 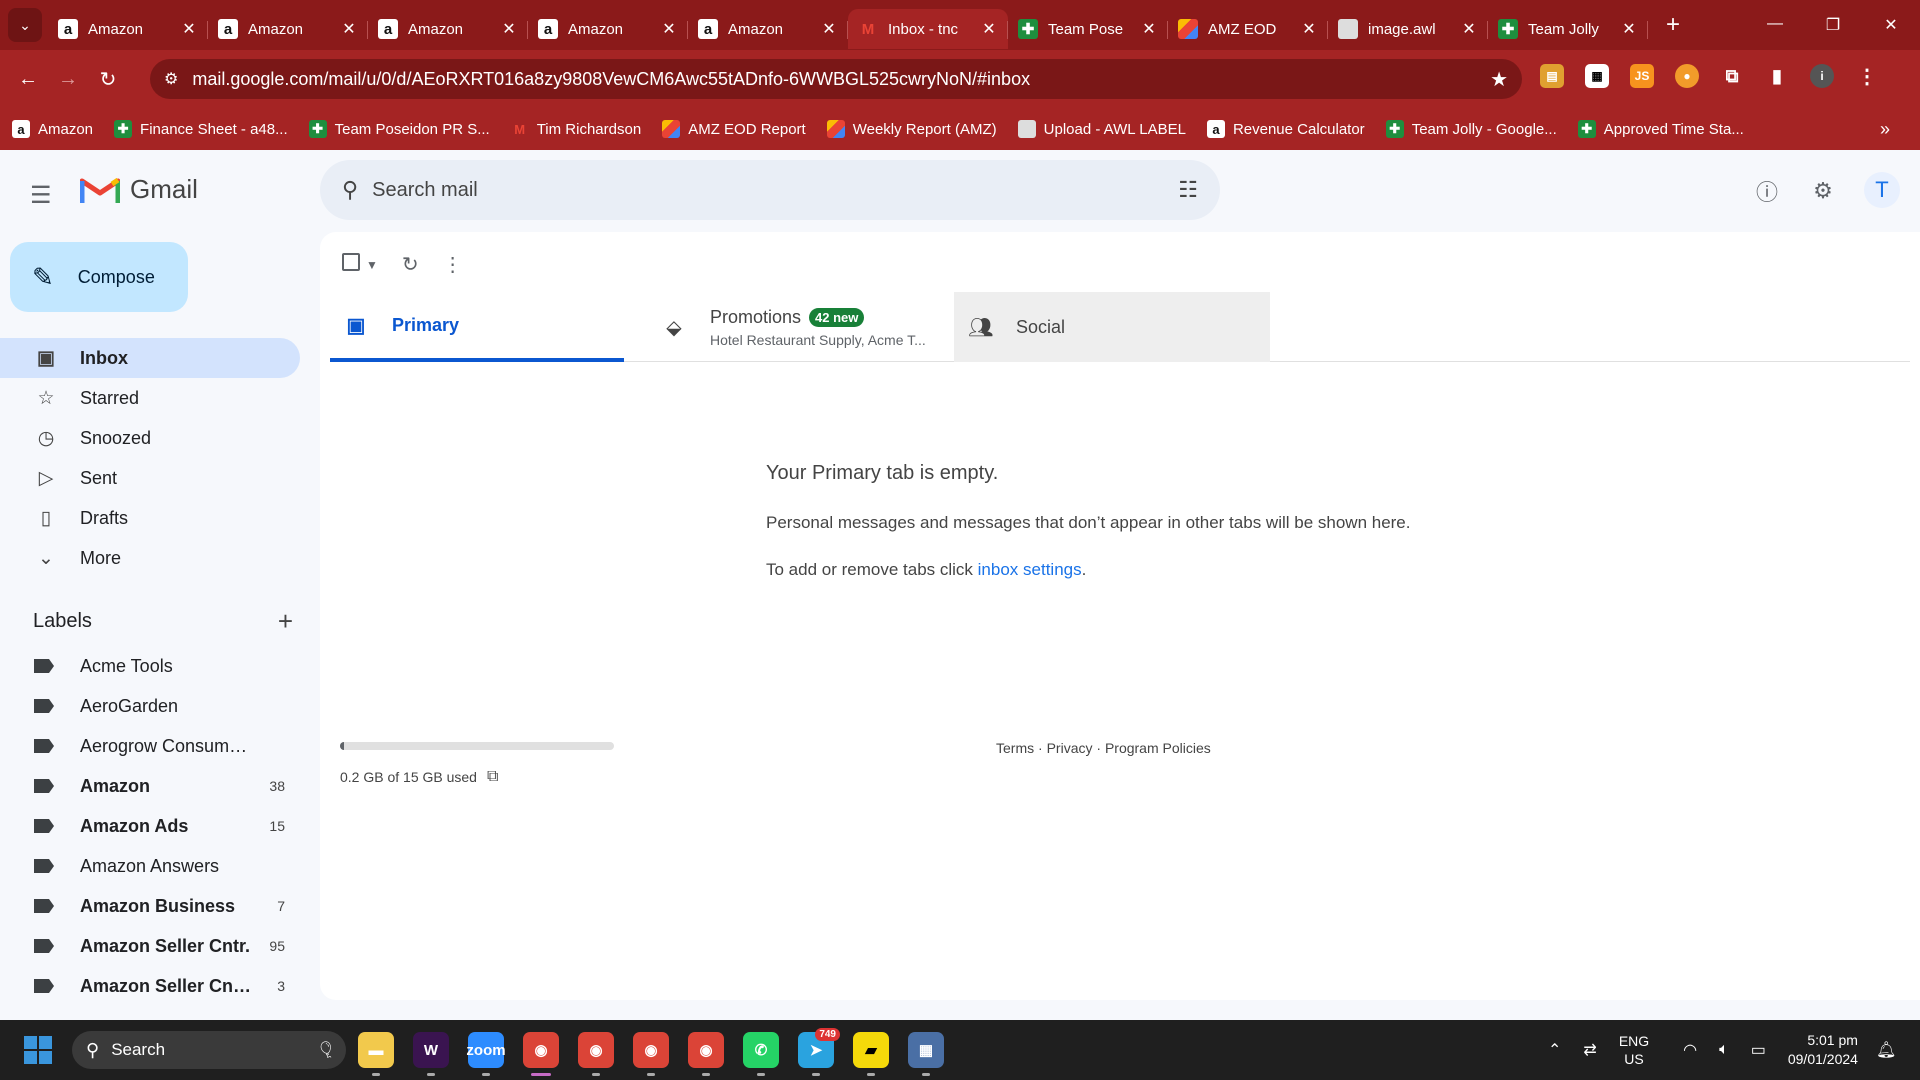 What do you see at coordinates (150, 398) in the screenshot?
I see `sidebar-item-starred: ☆ Starred` at bounding box center [150, 398].